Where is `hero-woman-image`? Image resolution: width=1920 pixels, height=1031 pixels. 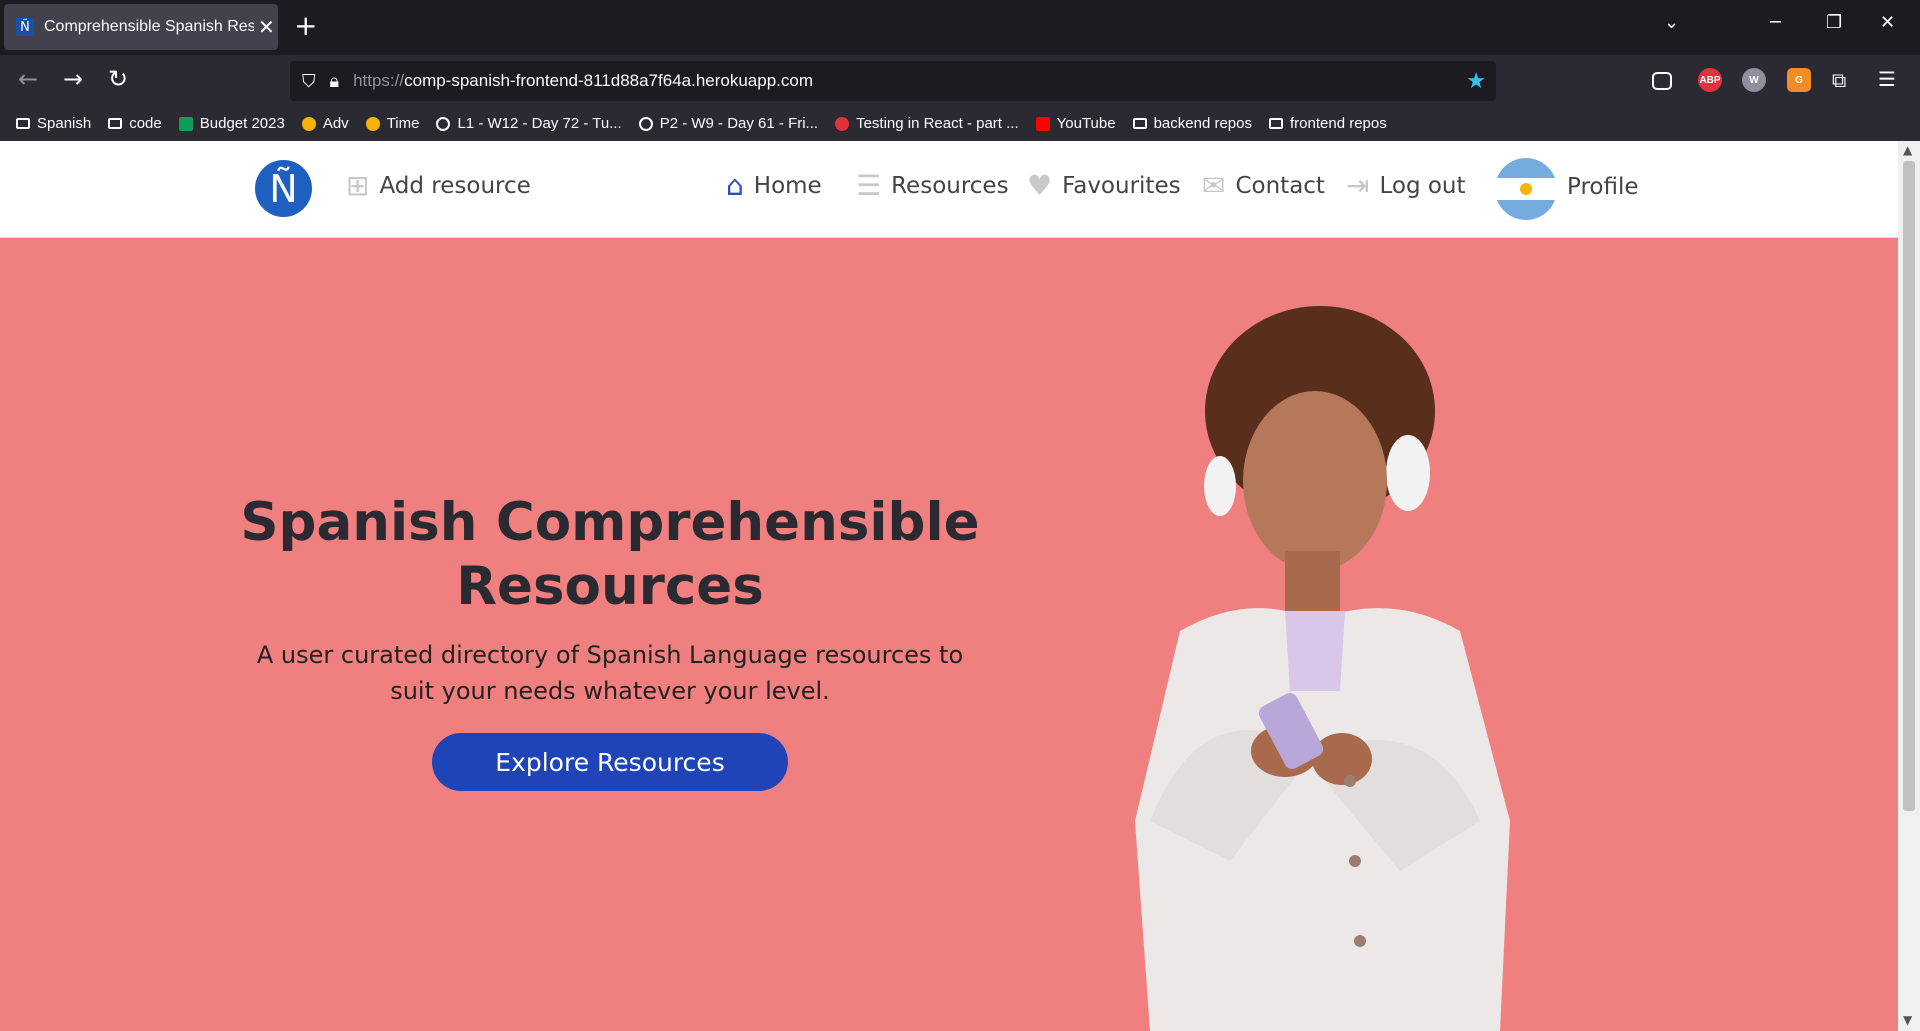
hero-woman-image is located at coordinates (1322, 668).